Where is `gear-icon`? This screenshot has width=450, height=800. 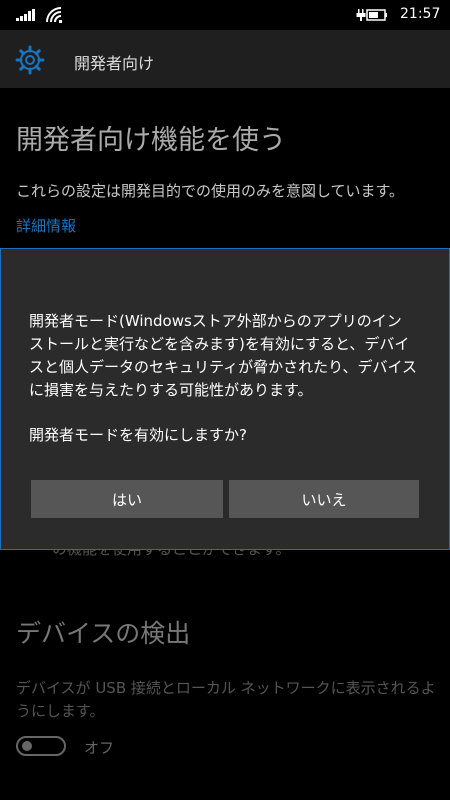 gear-icon is located at coordinates (30, 60).